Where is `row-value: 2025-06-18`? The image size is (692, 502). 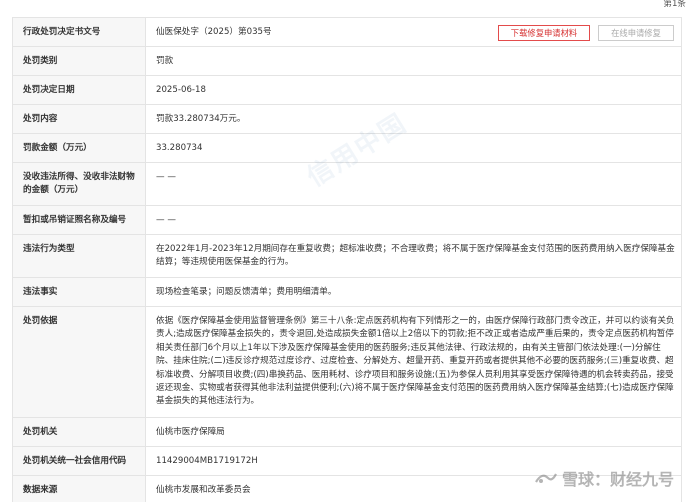
row-value: 2025-06-18 is located at coordinates (413, 90).